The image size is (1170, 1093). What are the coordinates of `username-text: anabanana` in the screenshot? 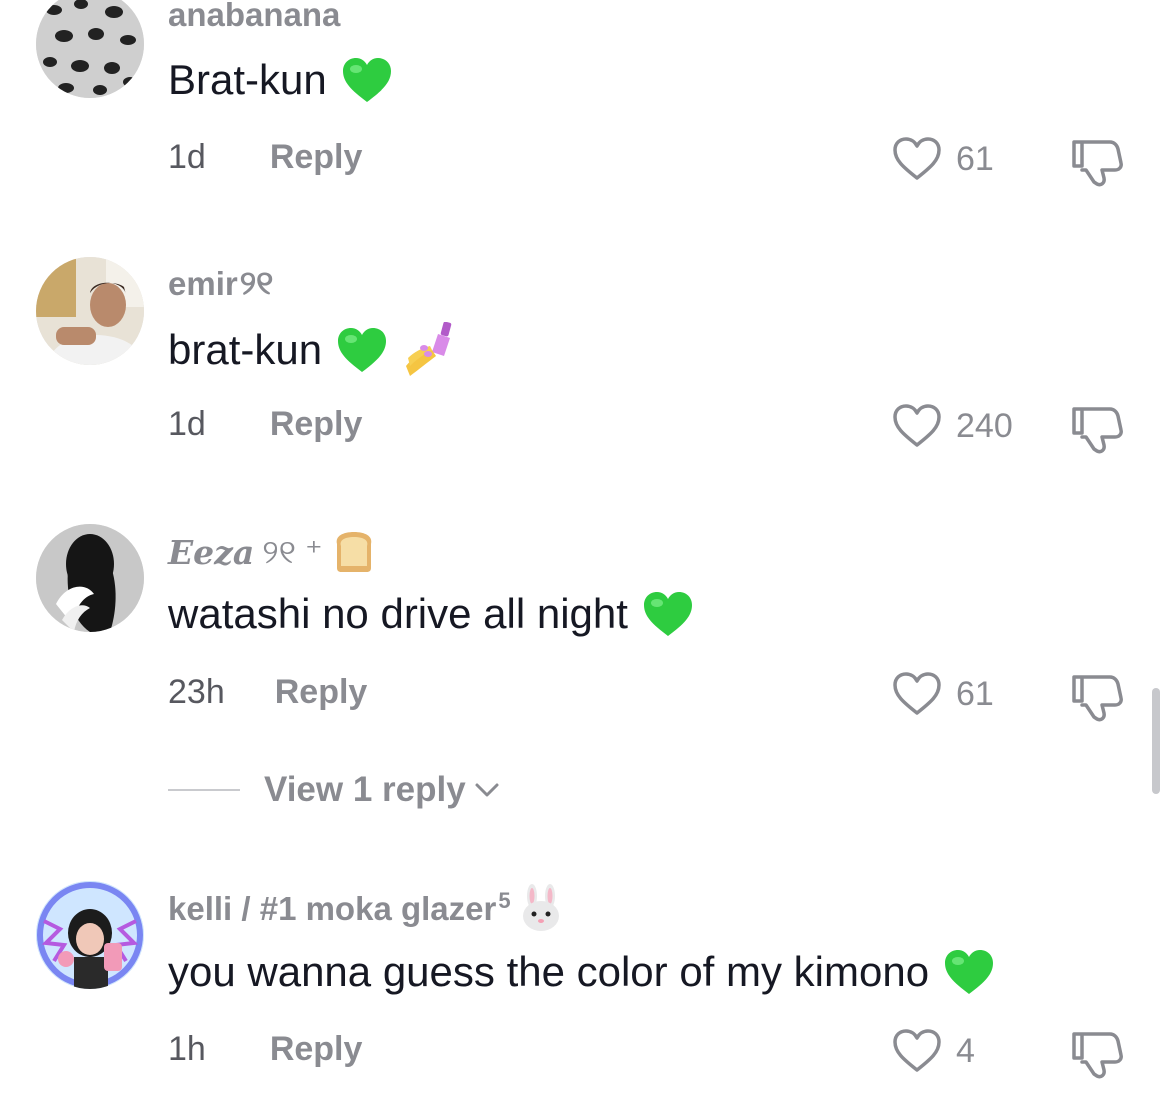 It's located at (254, 16).